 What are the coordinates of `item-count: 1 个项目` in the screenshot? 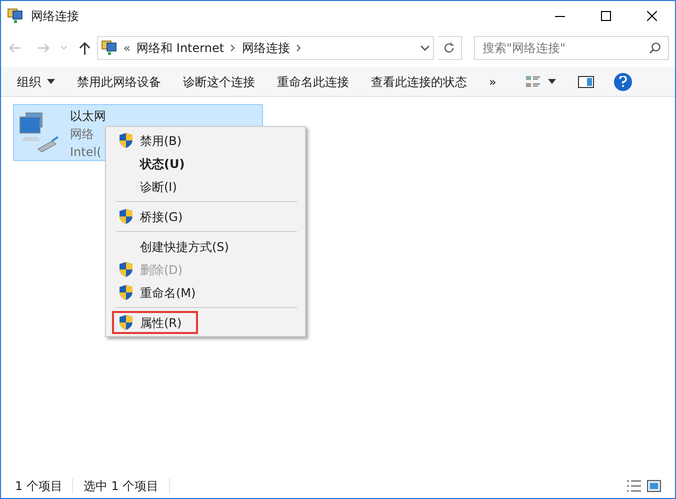 It's located at (38, 486).